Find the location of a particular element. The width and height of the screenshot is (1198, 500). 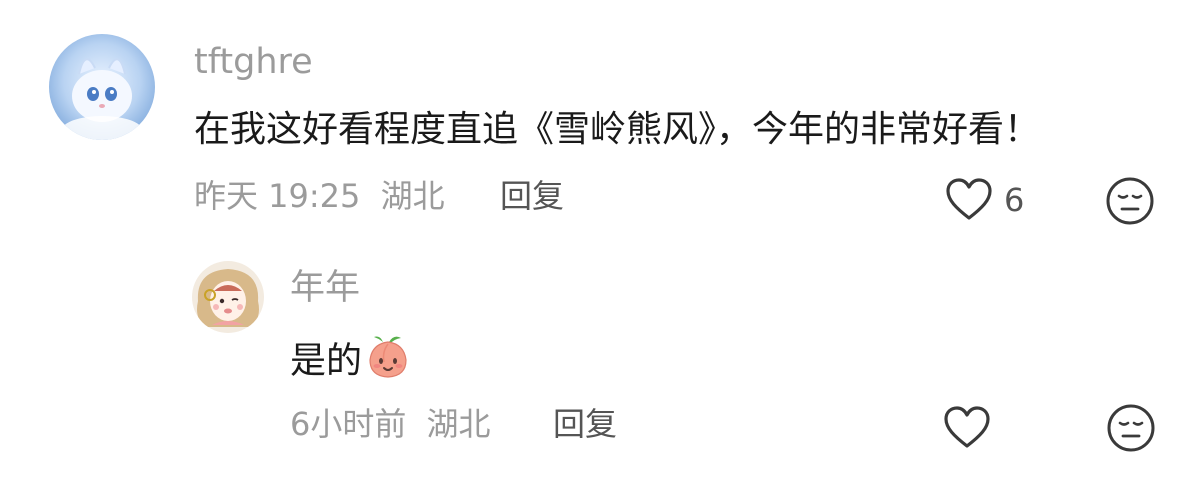

comment-time: 昨天 19:25 is located at coordinates (277, 196).